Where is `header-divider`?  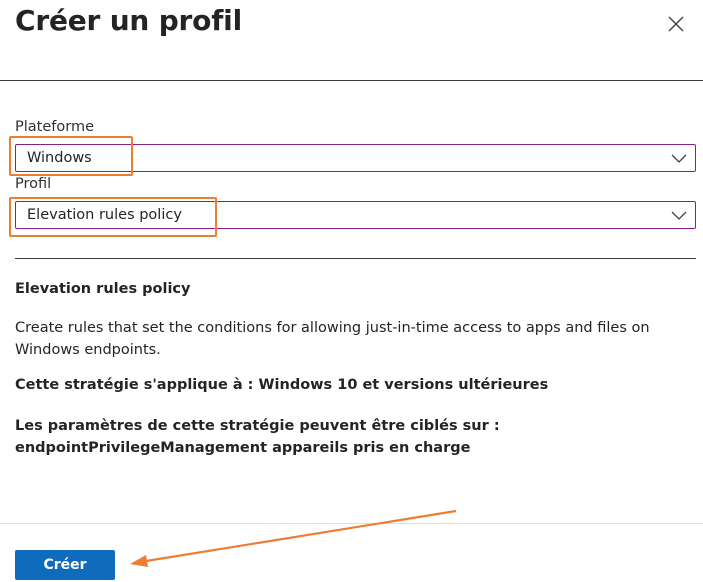 header-divider is located at coordinates (351, 80).